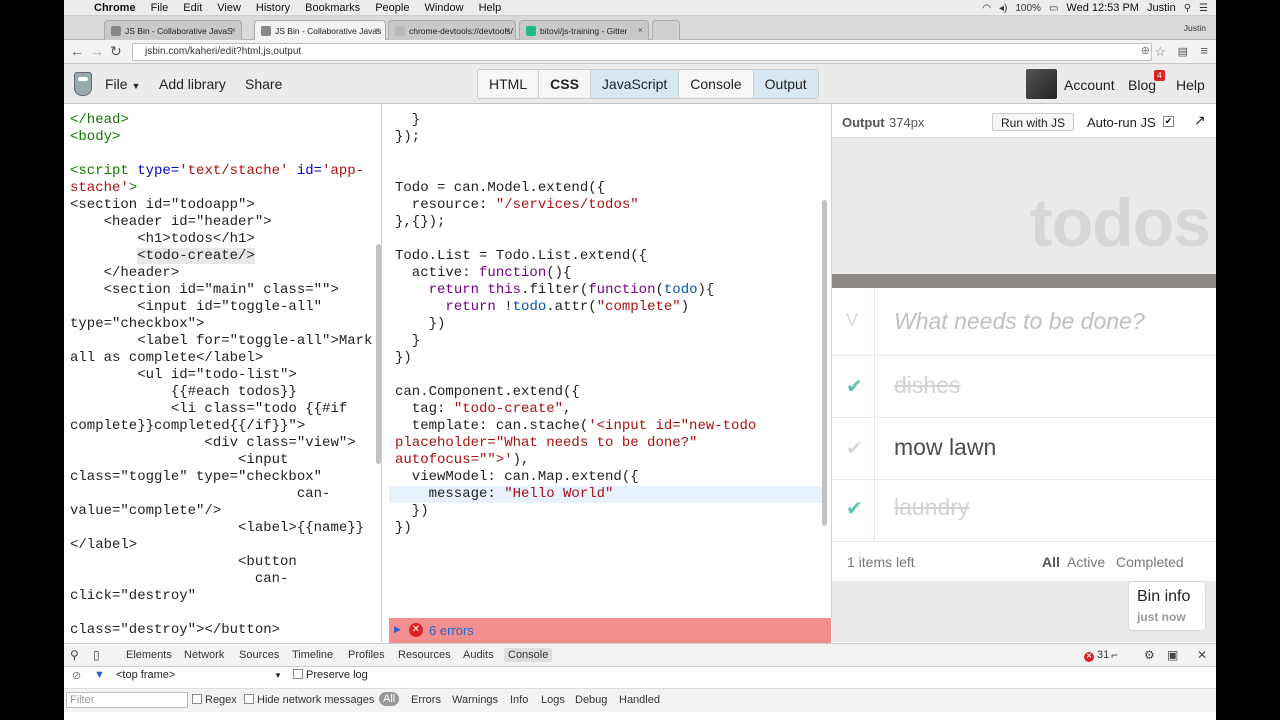 This screenshot has width=1280, height=720. What do you see at coordinates (1142, 85) in the screenshot?
I see `blog-link: Blog` at bounding box center [1142, 85].